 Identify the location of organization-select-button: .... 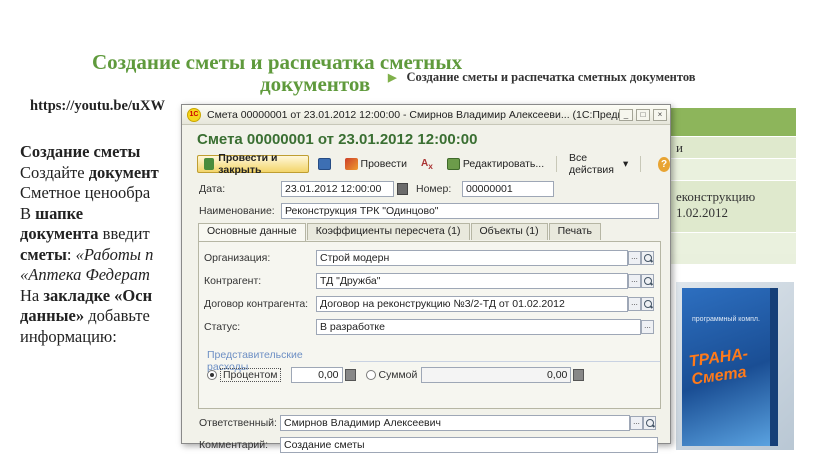
(634, 258).